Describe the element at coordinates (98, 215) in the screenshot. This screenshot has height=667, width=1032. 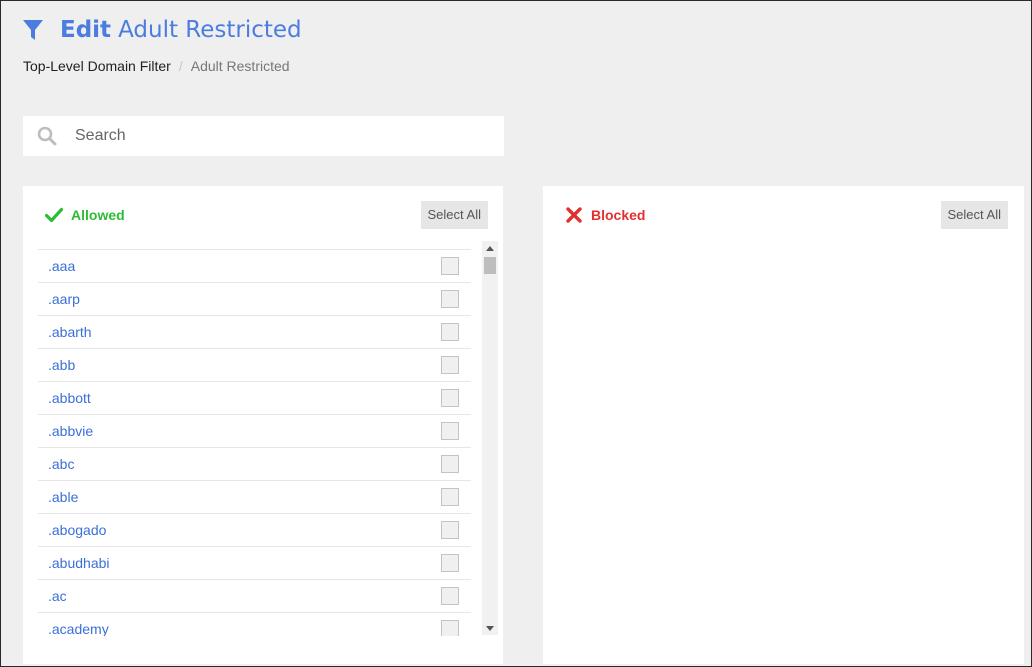
I see `allowed-label: Allowed` at that location.